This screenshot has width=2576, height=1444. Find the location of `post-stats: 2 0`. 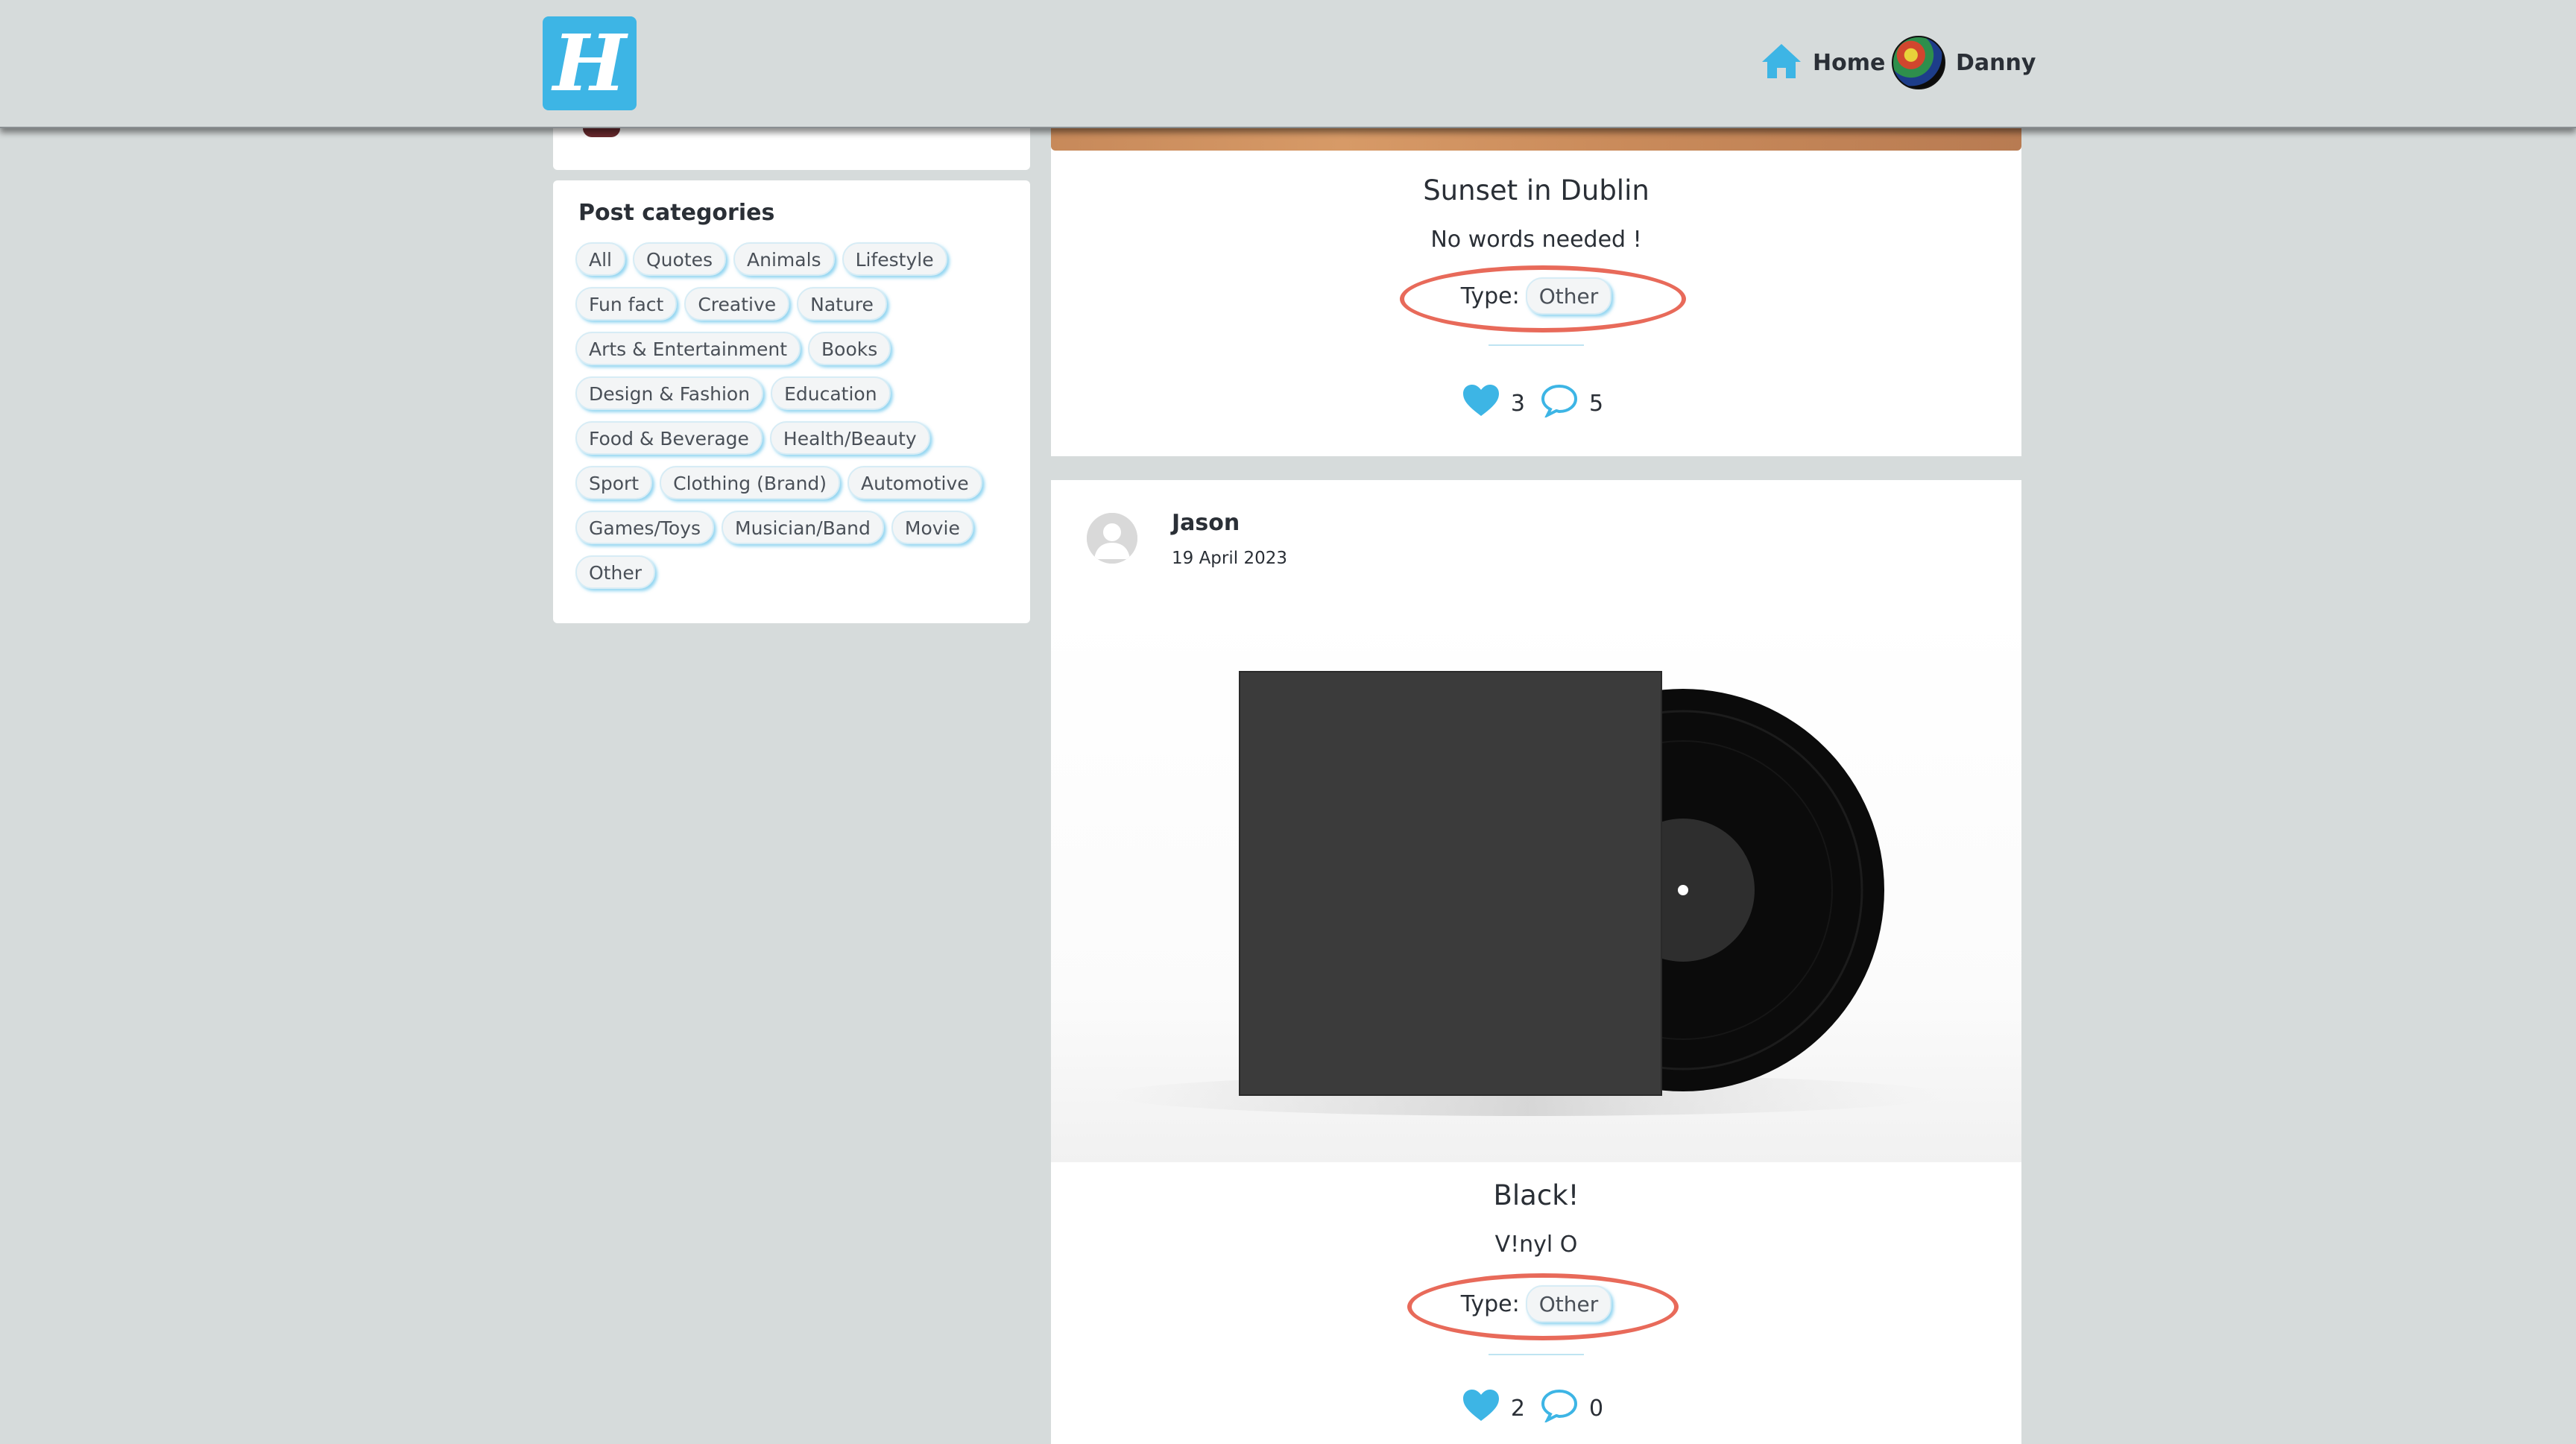

post-stats: 2 0 is located at coordinates (1536, 1408).